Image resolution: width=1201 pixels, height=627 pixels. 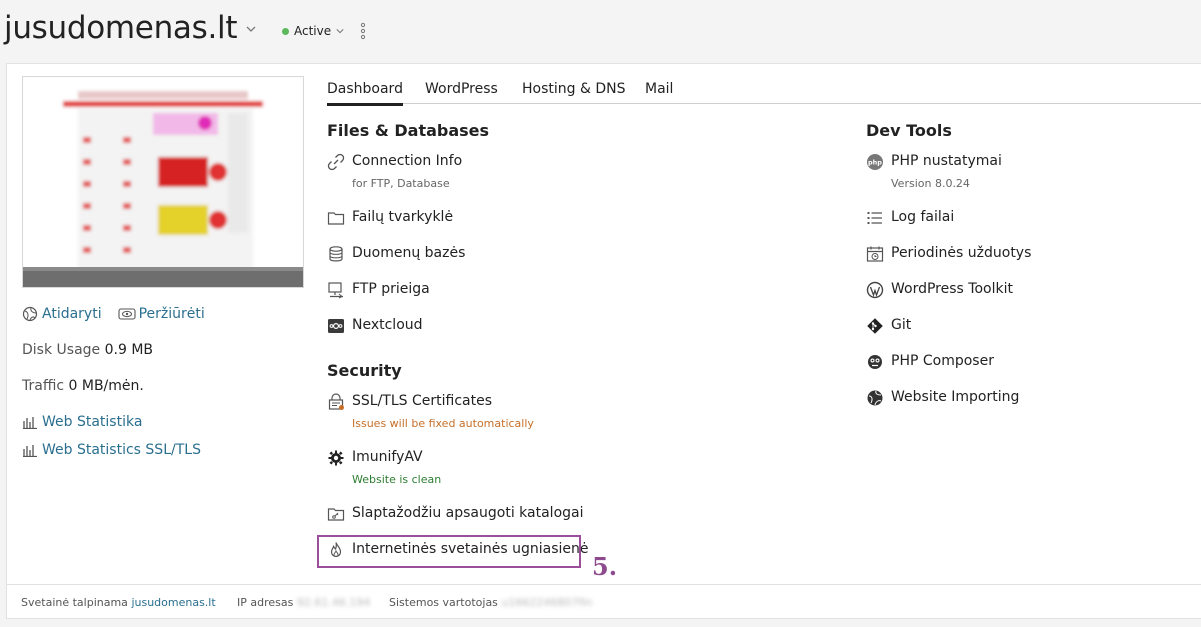 I want to click on more-options-icon, so click(x=363, y=31).